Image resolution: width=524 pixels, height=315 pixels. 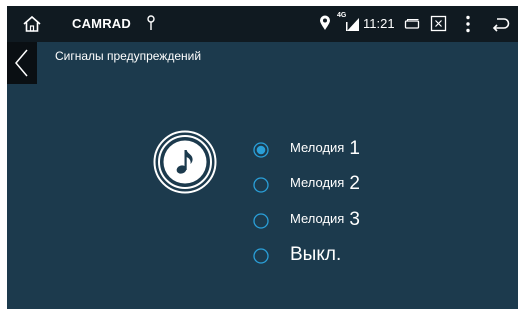 I want to click on option-label: Мелодия 1, so click(x=325, y=149).